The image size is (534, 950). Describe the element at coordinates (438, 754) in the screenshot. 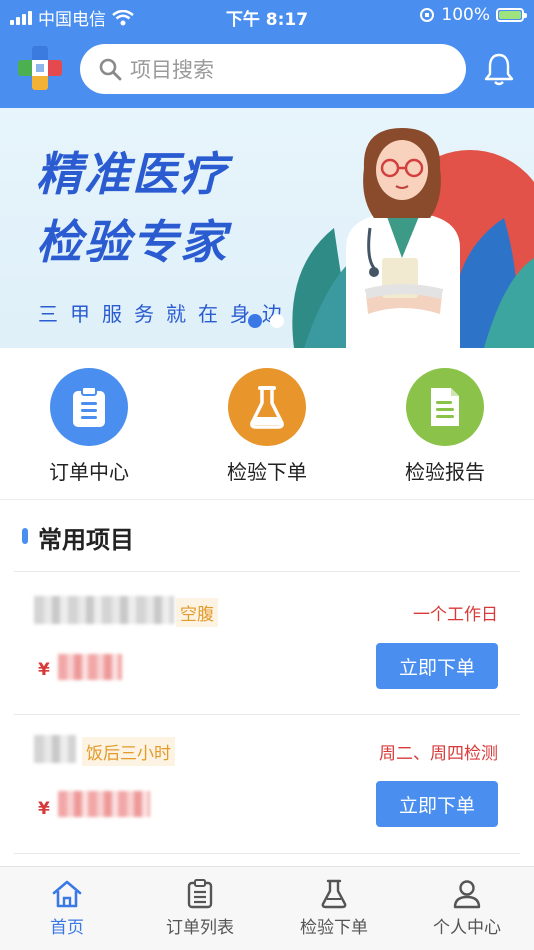

I see `item-schedule: 周二、周四检测` at that location.